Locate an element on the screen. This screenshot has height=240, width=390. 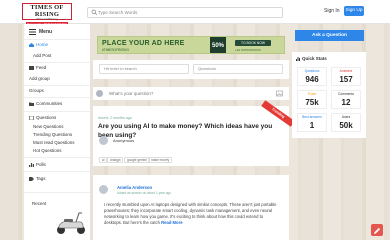
sidebar-item-tags: Tags is located at coordinates (57, 179).